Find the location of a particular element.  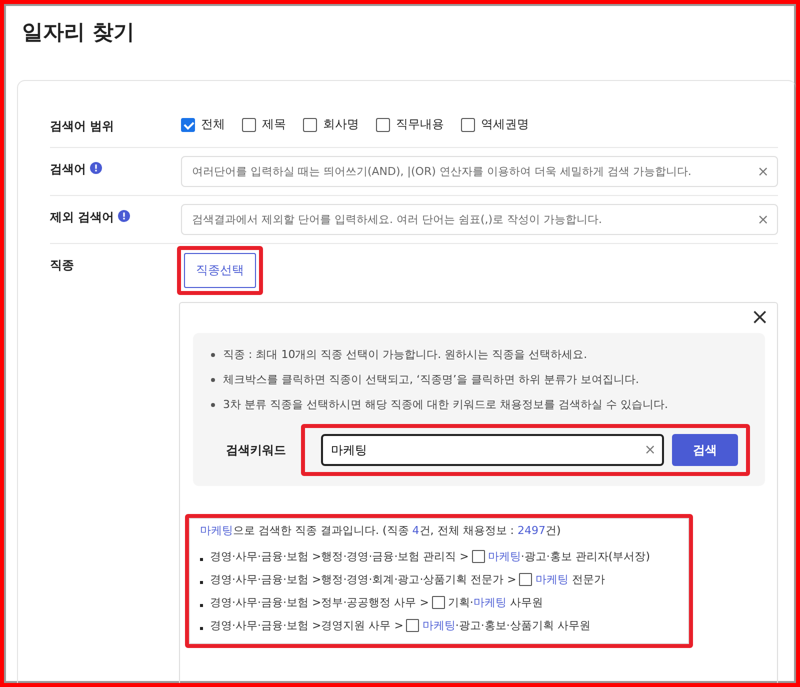

category-path: 경영·사무·금융·보험 >정부·공공행정 사무 > is located at coordinates (319, 602).